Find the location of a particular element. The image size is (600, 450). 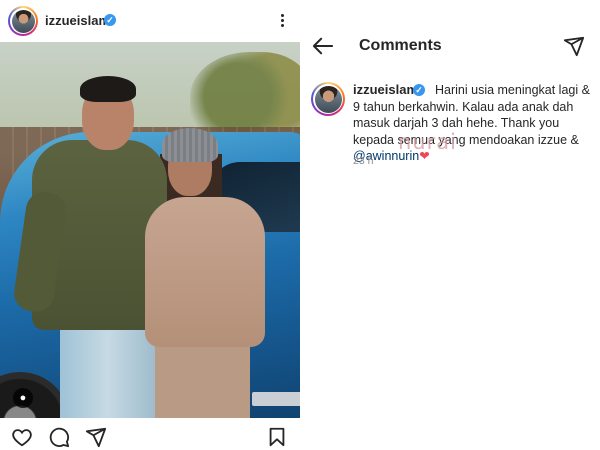

comment-timestamp: 23 h is located at coordinates (363, 161).